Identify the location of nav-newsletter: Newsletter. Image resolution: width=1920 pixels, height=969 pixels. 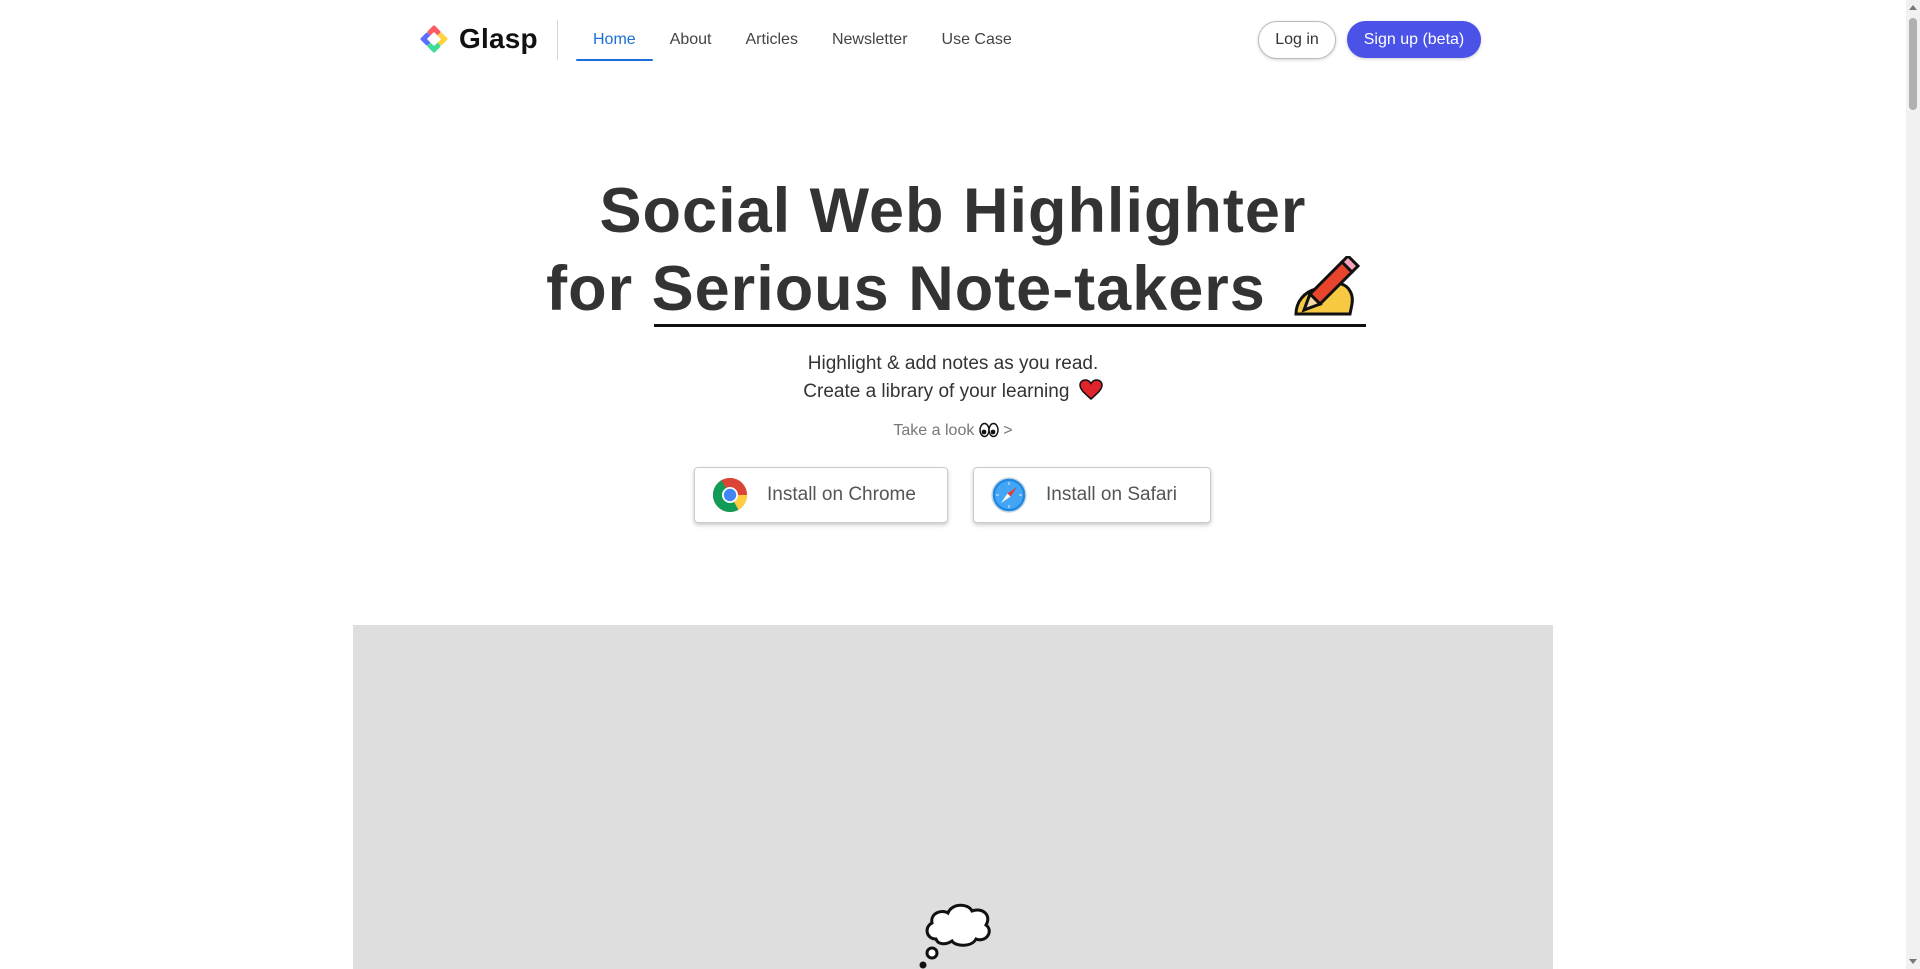
(870, 40).